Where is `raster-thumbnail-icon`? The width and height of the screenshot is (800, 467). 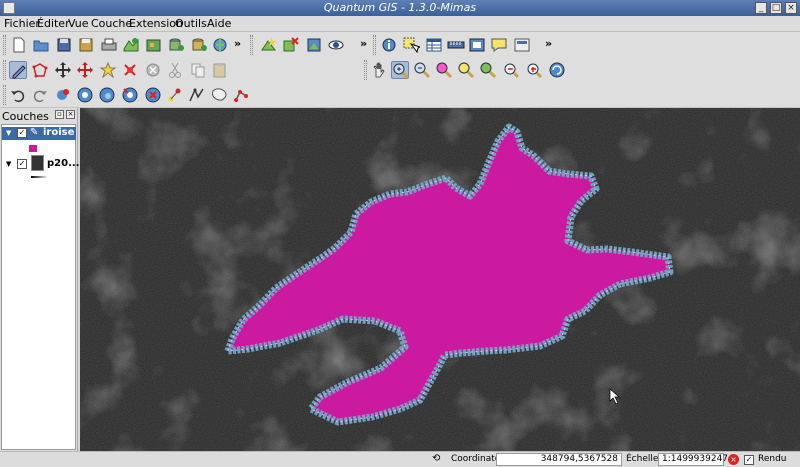
raster-thumbnail-icon is located at coordinates (37, 163).